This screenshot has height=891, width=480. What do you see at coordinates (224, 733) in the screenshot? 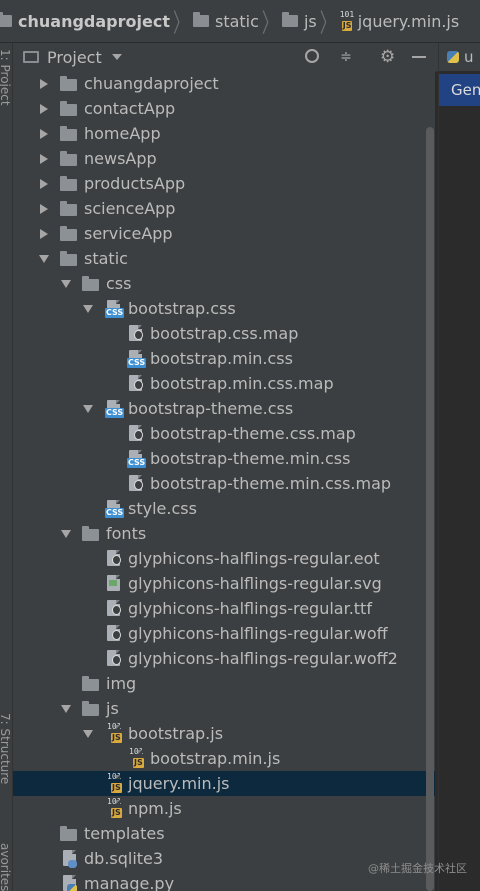
I see `tree-row: 101 JS bootstrap.js` at bounding box center [224, 733].